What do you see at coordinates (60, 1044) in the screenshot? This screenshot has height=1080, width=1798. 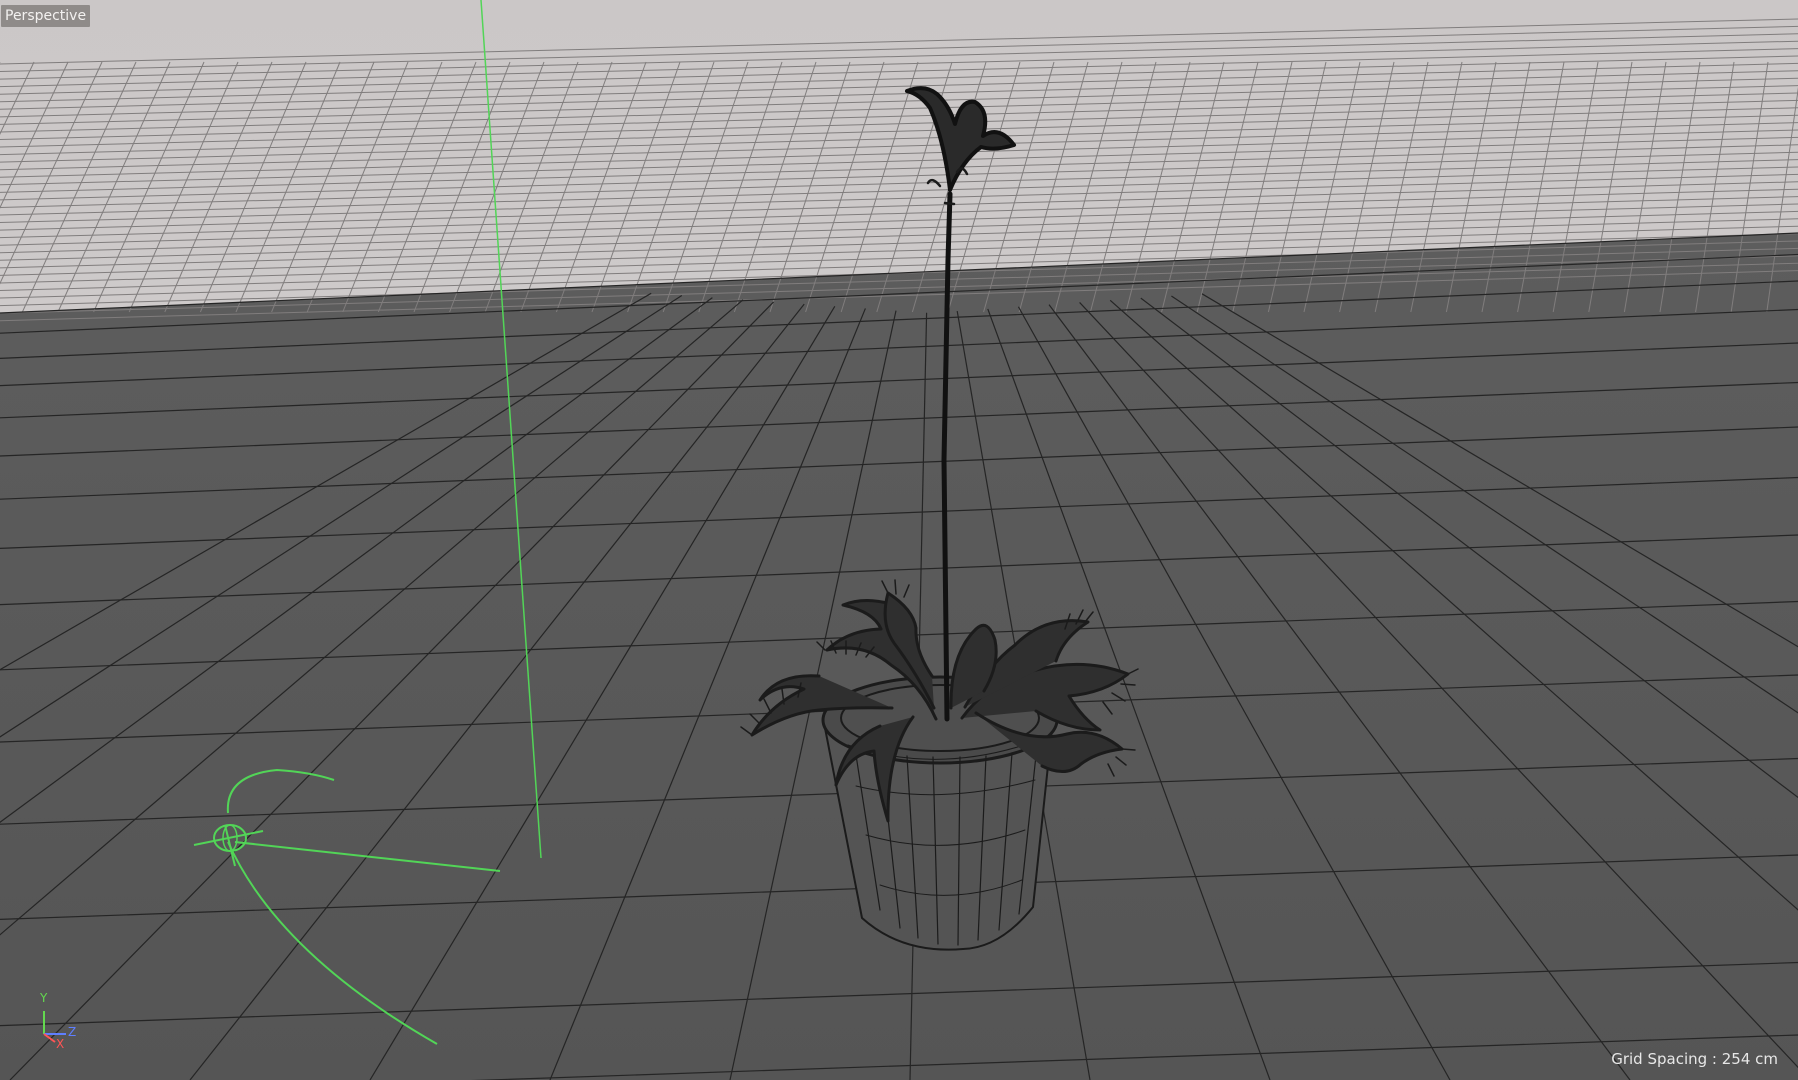 I see `x-axis-label: X` at bounding box center [60, 1044].